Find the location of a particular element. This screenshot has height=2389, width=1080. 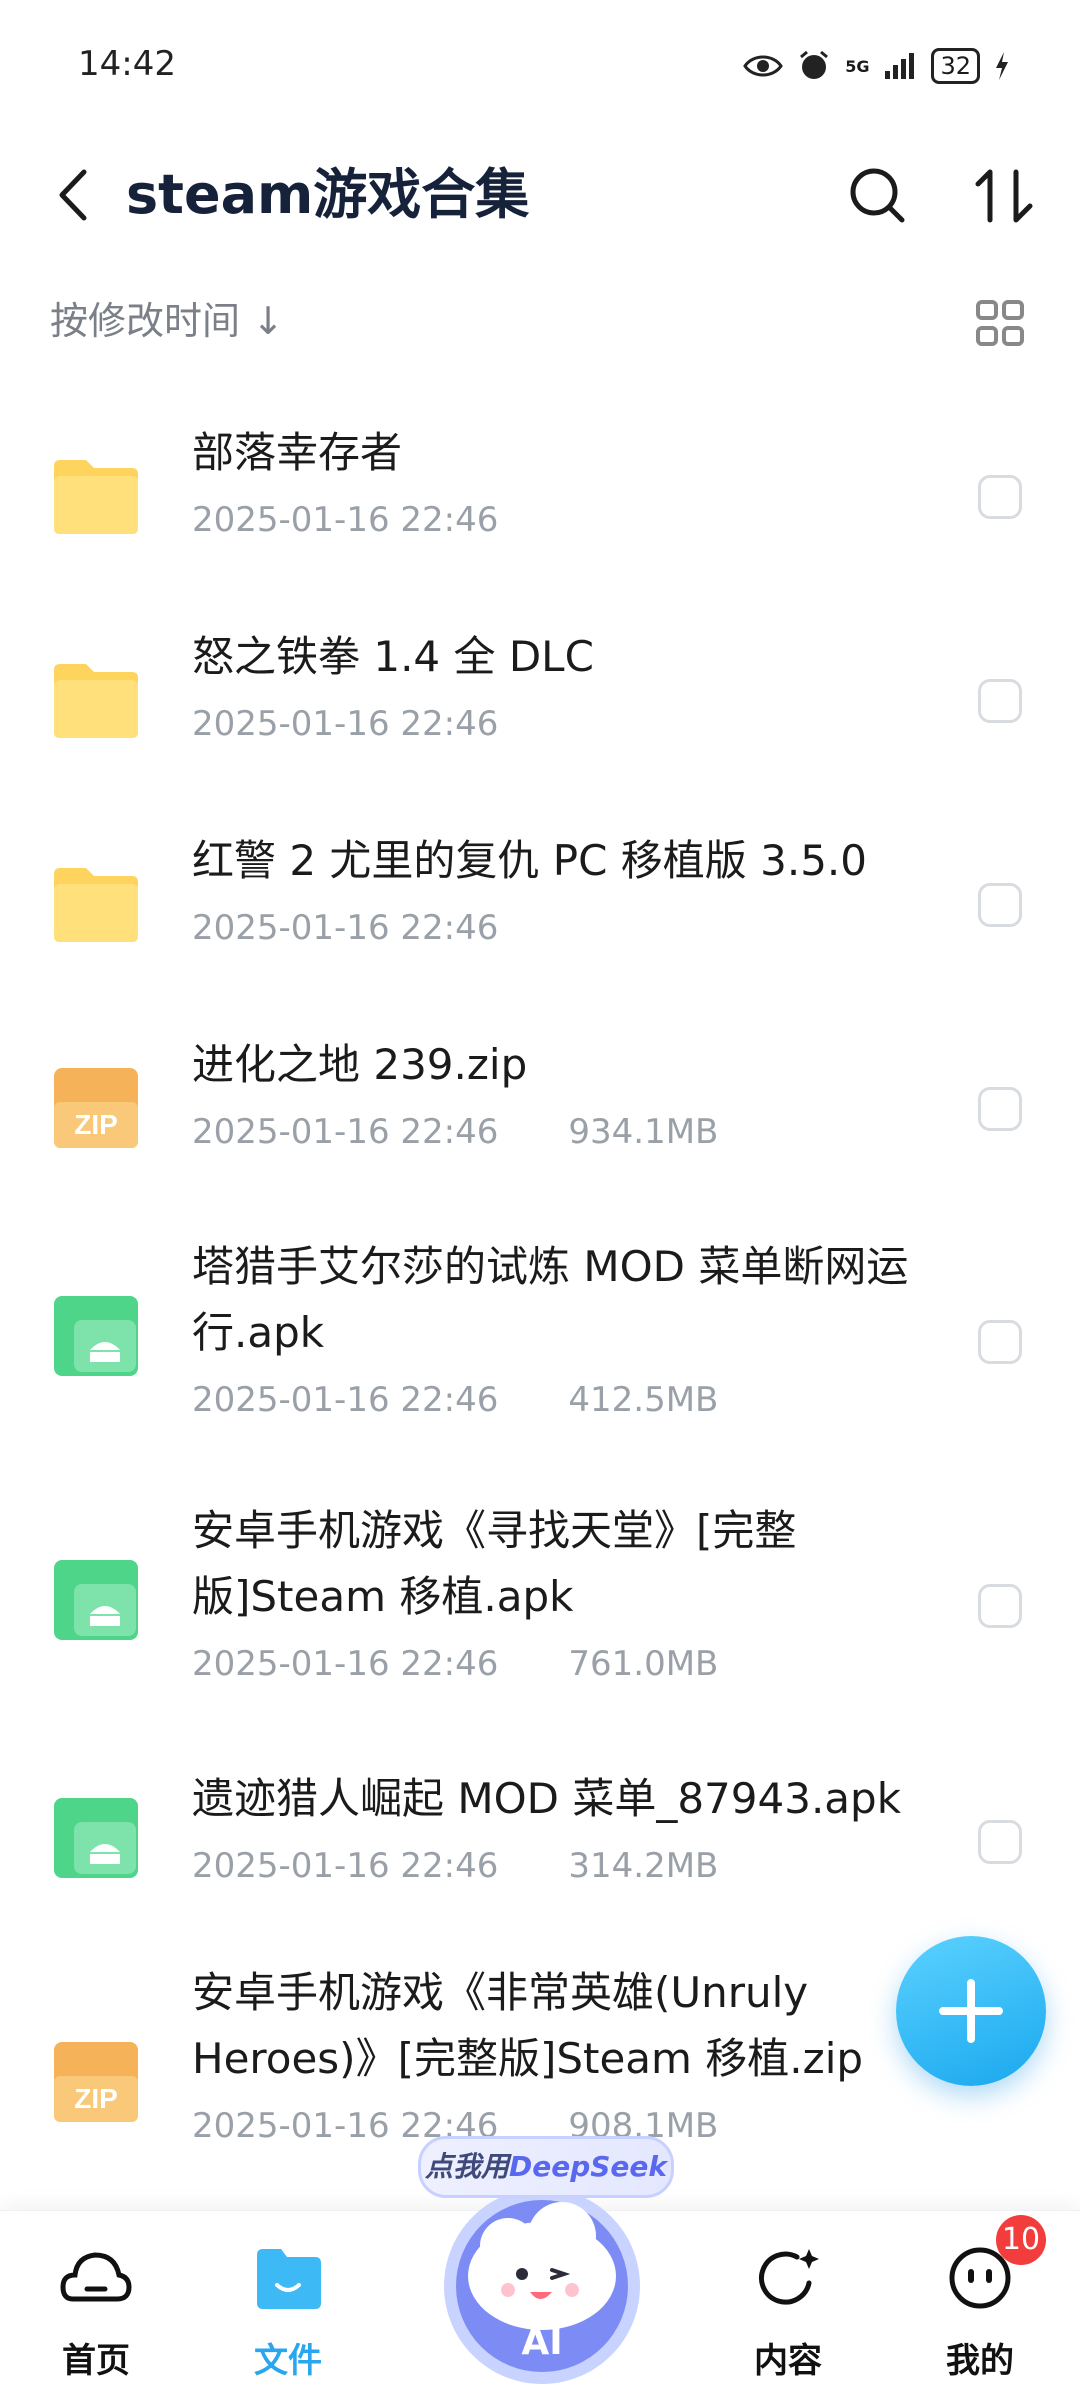

nav-content-label: 内容 is located at coordinates (788, 2361).